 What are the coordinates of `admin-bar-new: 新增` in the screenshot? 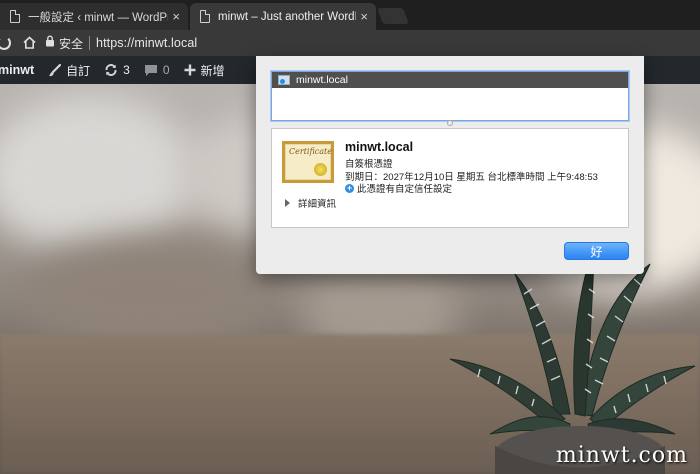 It's located at (204, 70).